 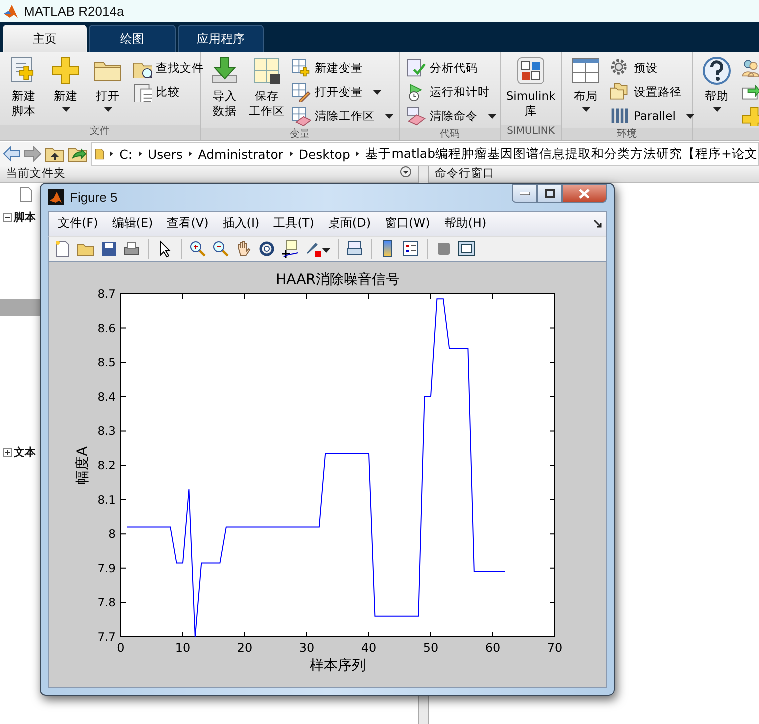 What do you see at coordinates (301, 68) in the screenshot?
I see `grid-plus-icon` at bounding box center [301, 68].